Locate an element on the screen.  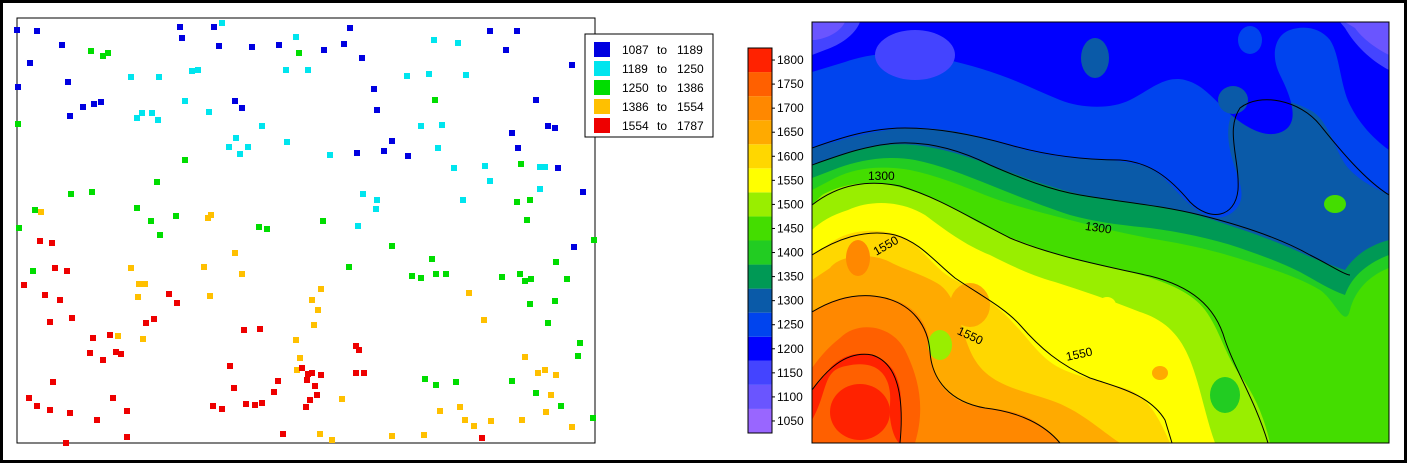
colorbar-tick-label: 1550 is located at coordinates (790, 180).